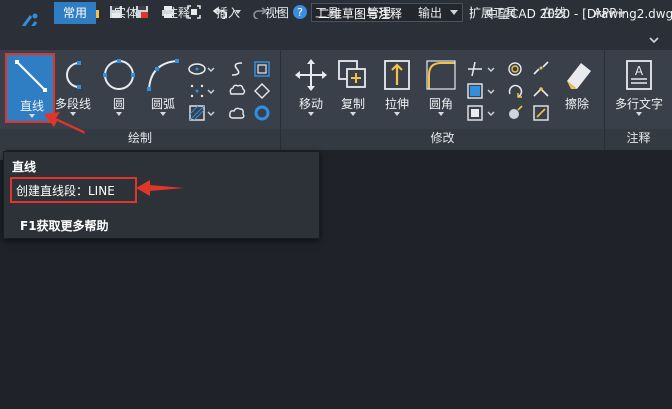 The width and height of the screenshot is (672, 409). I want to click on arrow-to-tooltip, so click(160, 188).